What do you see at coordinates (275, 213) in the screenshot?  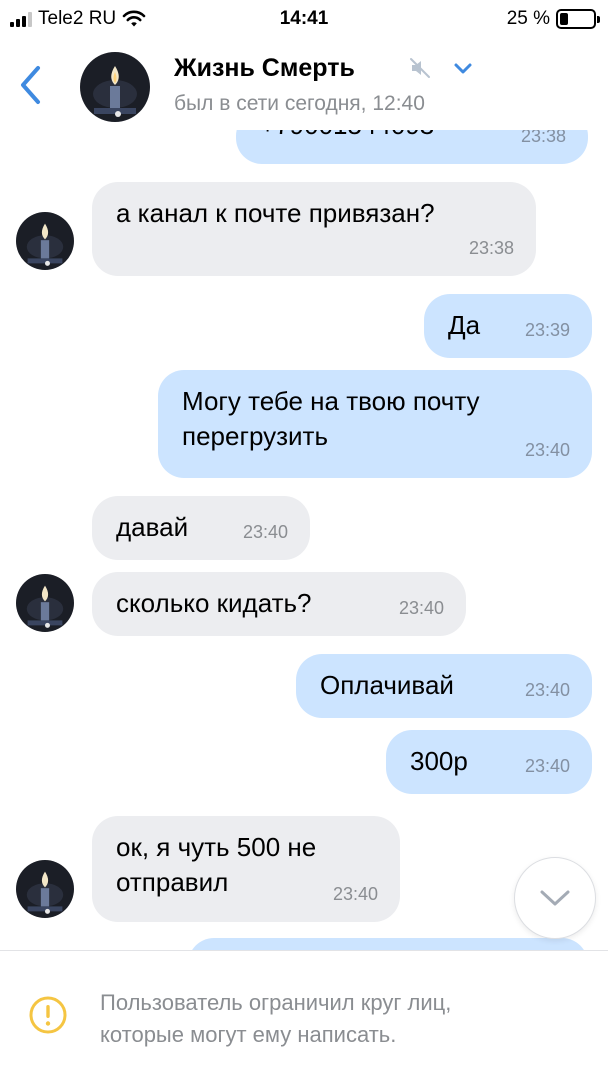 I see `message-text: а канал к почте привязан?` at bounding box center [275, 213].